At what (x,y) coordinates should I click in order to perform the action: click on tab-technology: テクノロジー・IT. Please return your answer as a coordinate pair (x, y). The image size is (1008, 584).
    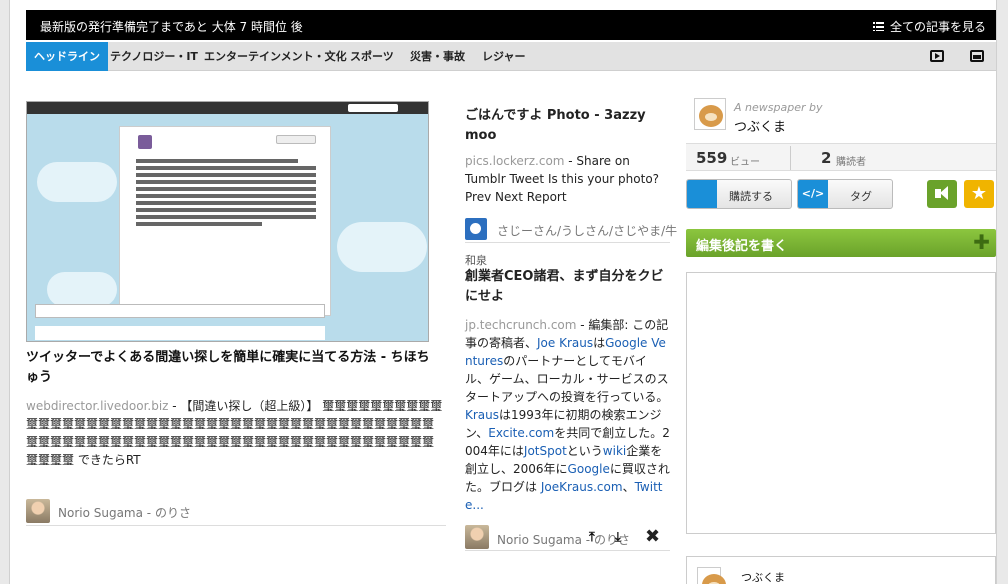
    Looking at the image, I should click on (154, 56).